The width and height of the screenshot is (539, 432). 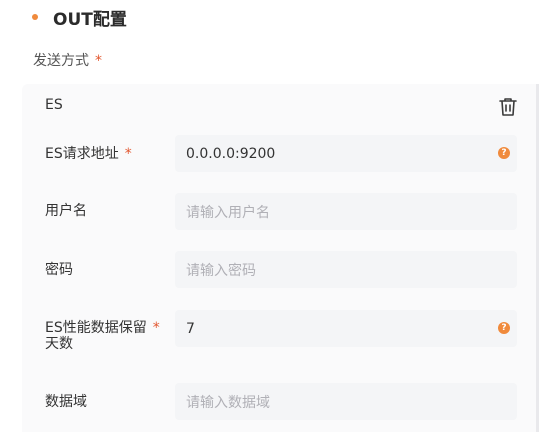 I want to click on retention-days-input: 7 ?, so click(x=346, y=328).